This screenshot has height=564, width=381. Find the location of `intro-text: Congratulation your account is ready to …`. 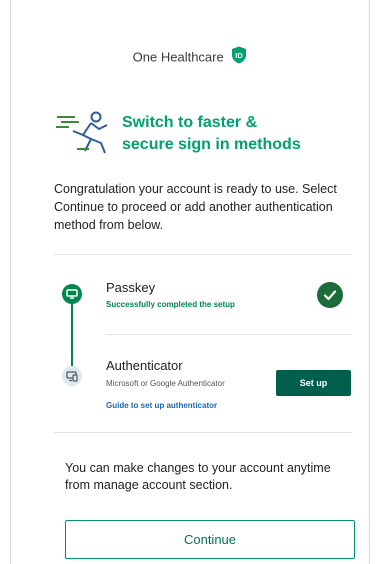

intro-text: Congratulation your account is ready to … is located at coordinates (195, 207).